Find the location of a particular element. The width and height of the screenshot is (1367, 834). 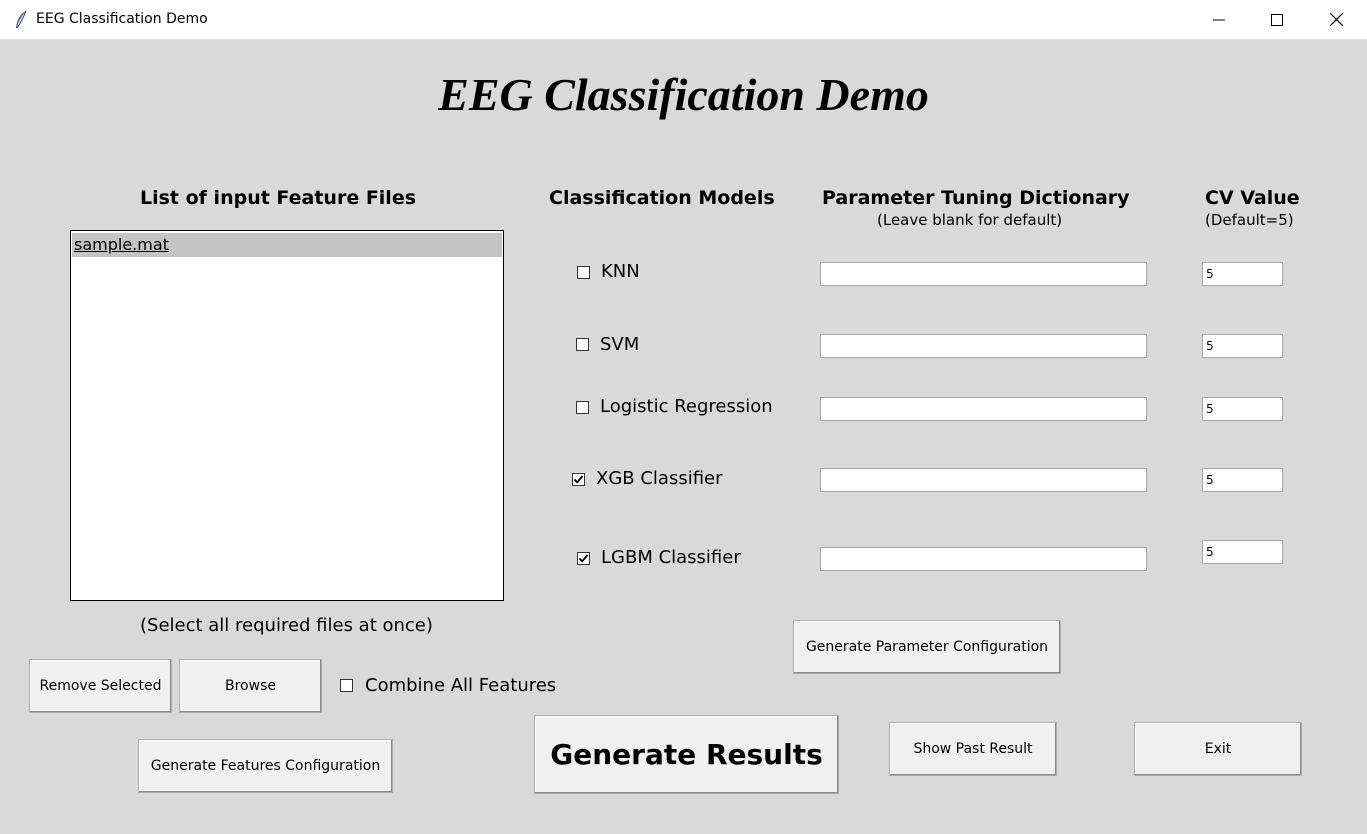

minimize-icon is located at coordinates (1219, 19).